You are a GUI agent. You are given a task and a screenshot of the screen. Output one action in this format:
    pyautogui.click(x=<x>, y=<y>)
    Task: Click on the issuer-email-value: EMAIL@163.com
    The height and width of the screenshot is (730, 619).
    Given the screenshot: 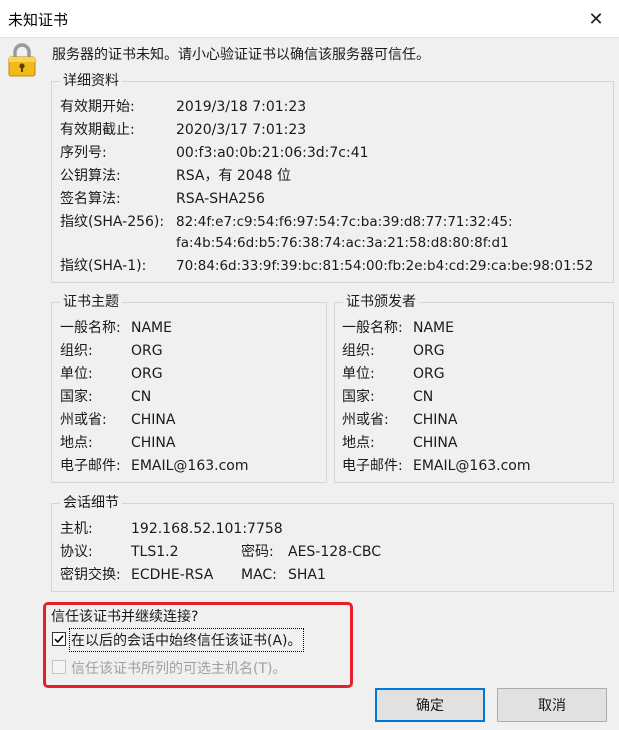 What is the action you would take?
    pyautogui.click(x=472, y=466)
    